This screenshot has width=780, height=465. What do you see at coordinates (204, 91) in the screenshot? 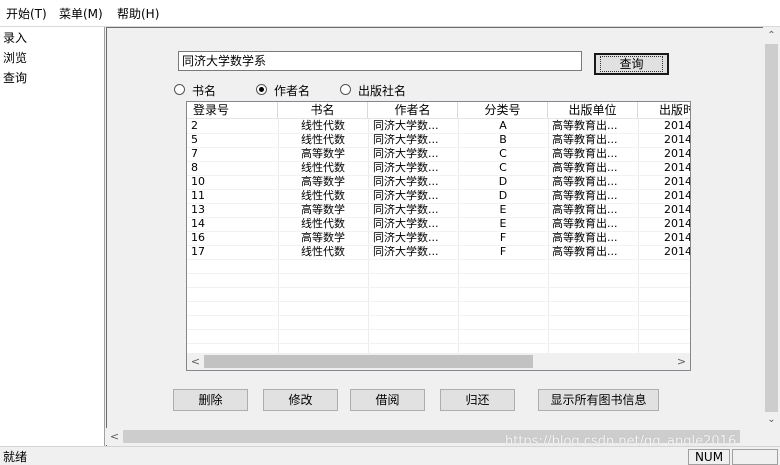
I see `radio-label: 书名` at bounding box center [204, 91].